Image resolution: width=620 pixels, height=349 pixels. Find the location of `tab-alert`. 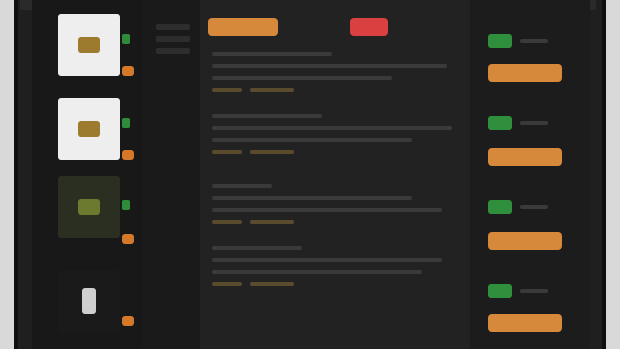

tab-alert is located at coordinates (369, 27).